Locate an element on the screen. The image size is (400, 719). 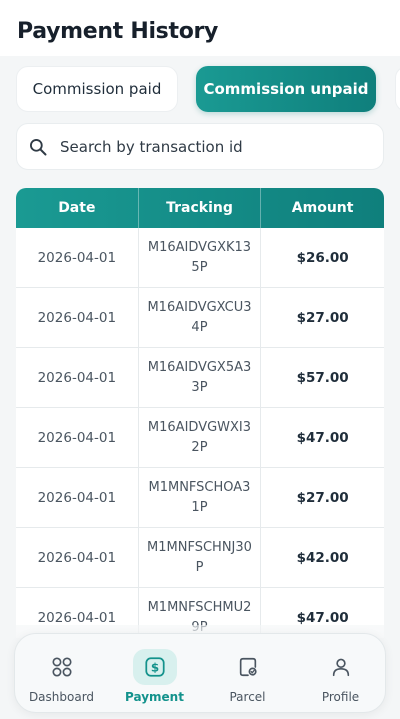
app-header: Payment History is located at coordinates (200, 28).